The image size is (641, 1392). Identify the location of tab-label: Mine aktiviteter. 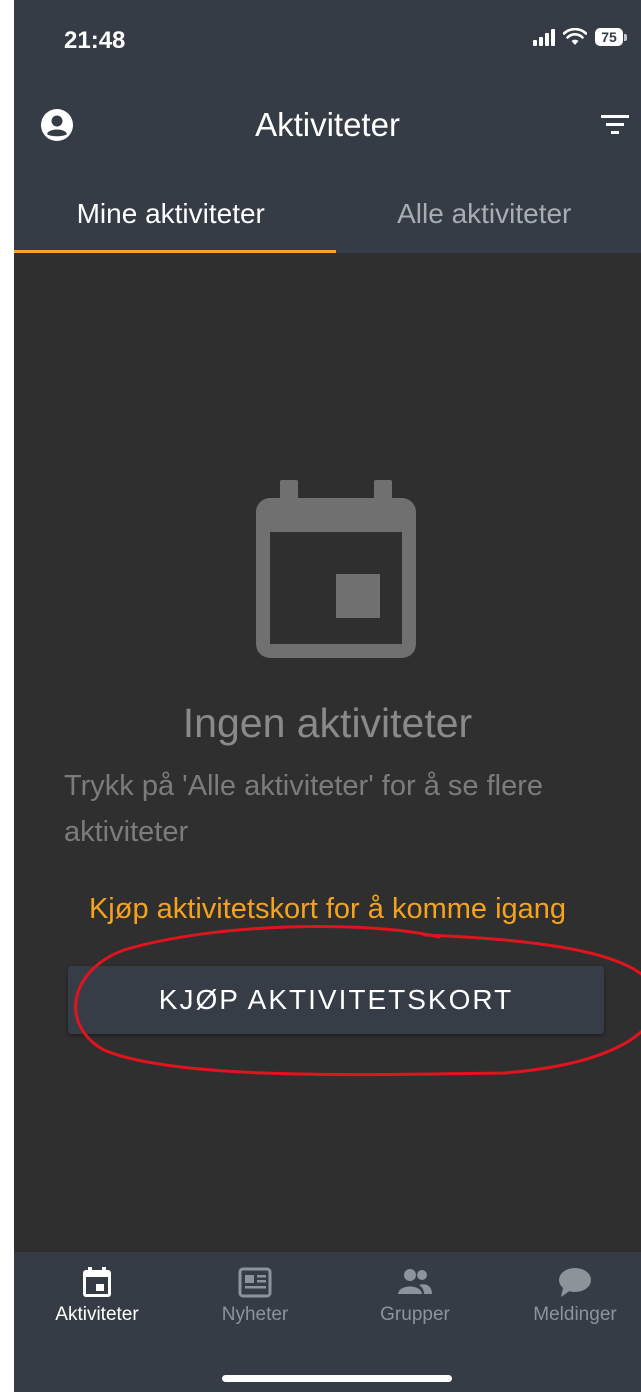
(170, 213).